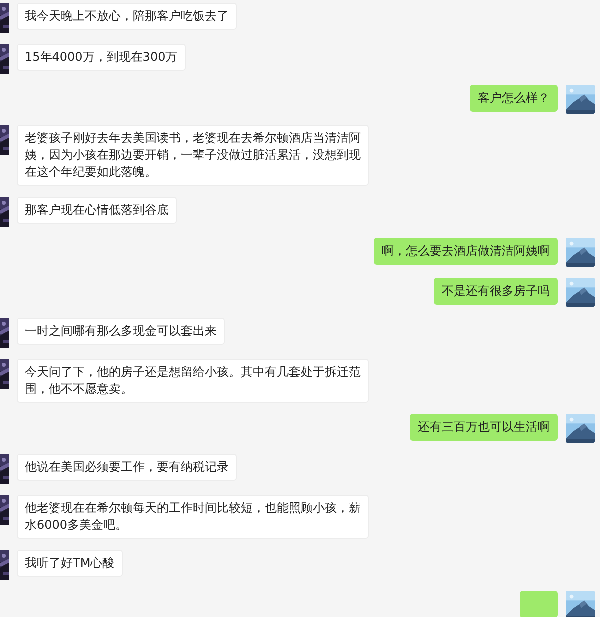 The height and width of the screenshot is (617, 600). Describe the element at coordinates (101, 57) in the screenshot. I see `message-bubble: 15年4000万，到现在300万` at that location.